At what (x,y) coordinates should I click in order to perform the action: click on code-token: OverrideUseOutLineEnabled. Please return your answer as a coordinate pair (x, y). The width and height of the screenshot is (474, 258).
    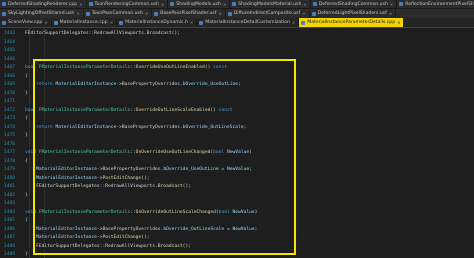
    Looking at the image, I should click on (170, 67).